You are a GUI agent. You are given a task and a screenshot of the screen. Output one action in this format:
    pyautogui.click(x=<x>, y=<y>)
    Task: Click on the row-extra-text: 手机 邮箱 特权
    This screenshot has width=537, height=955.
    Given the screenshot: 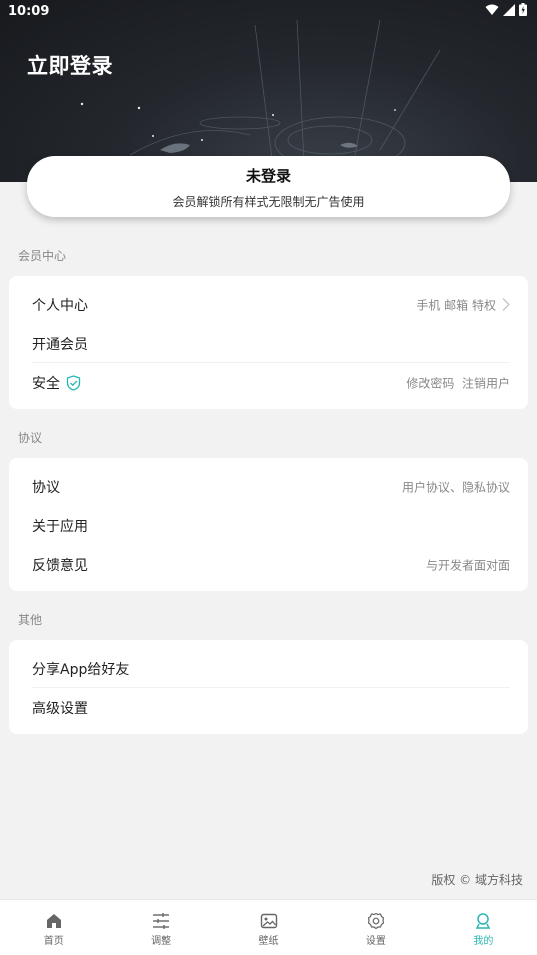 What is the action you would take?
    pyautogui.click(x=456, y=305)
    